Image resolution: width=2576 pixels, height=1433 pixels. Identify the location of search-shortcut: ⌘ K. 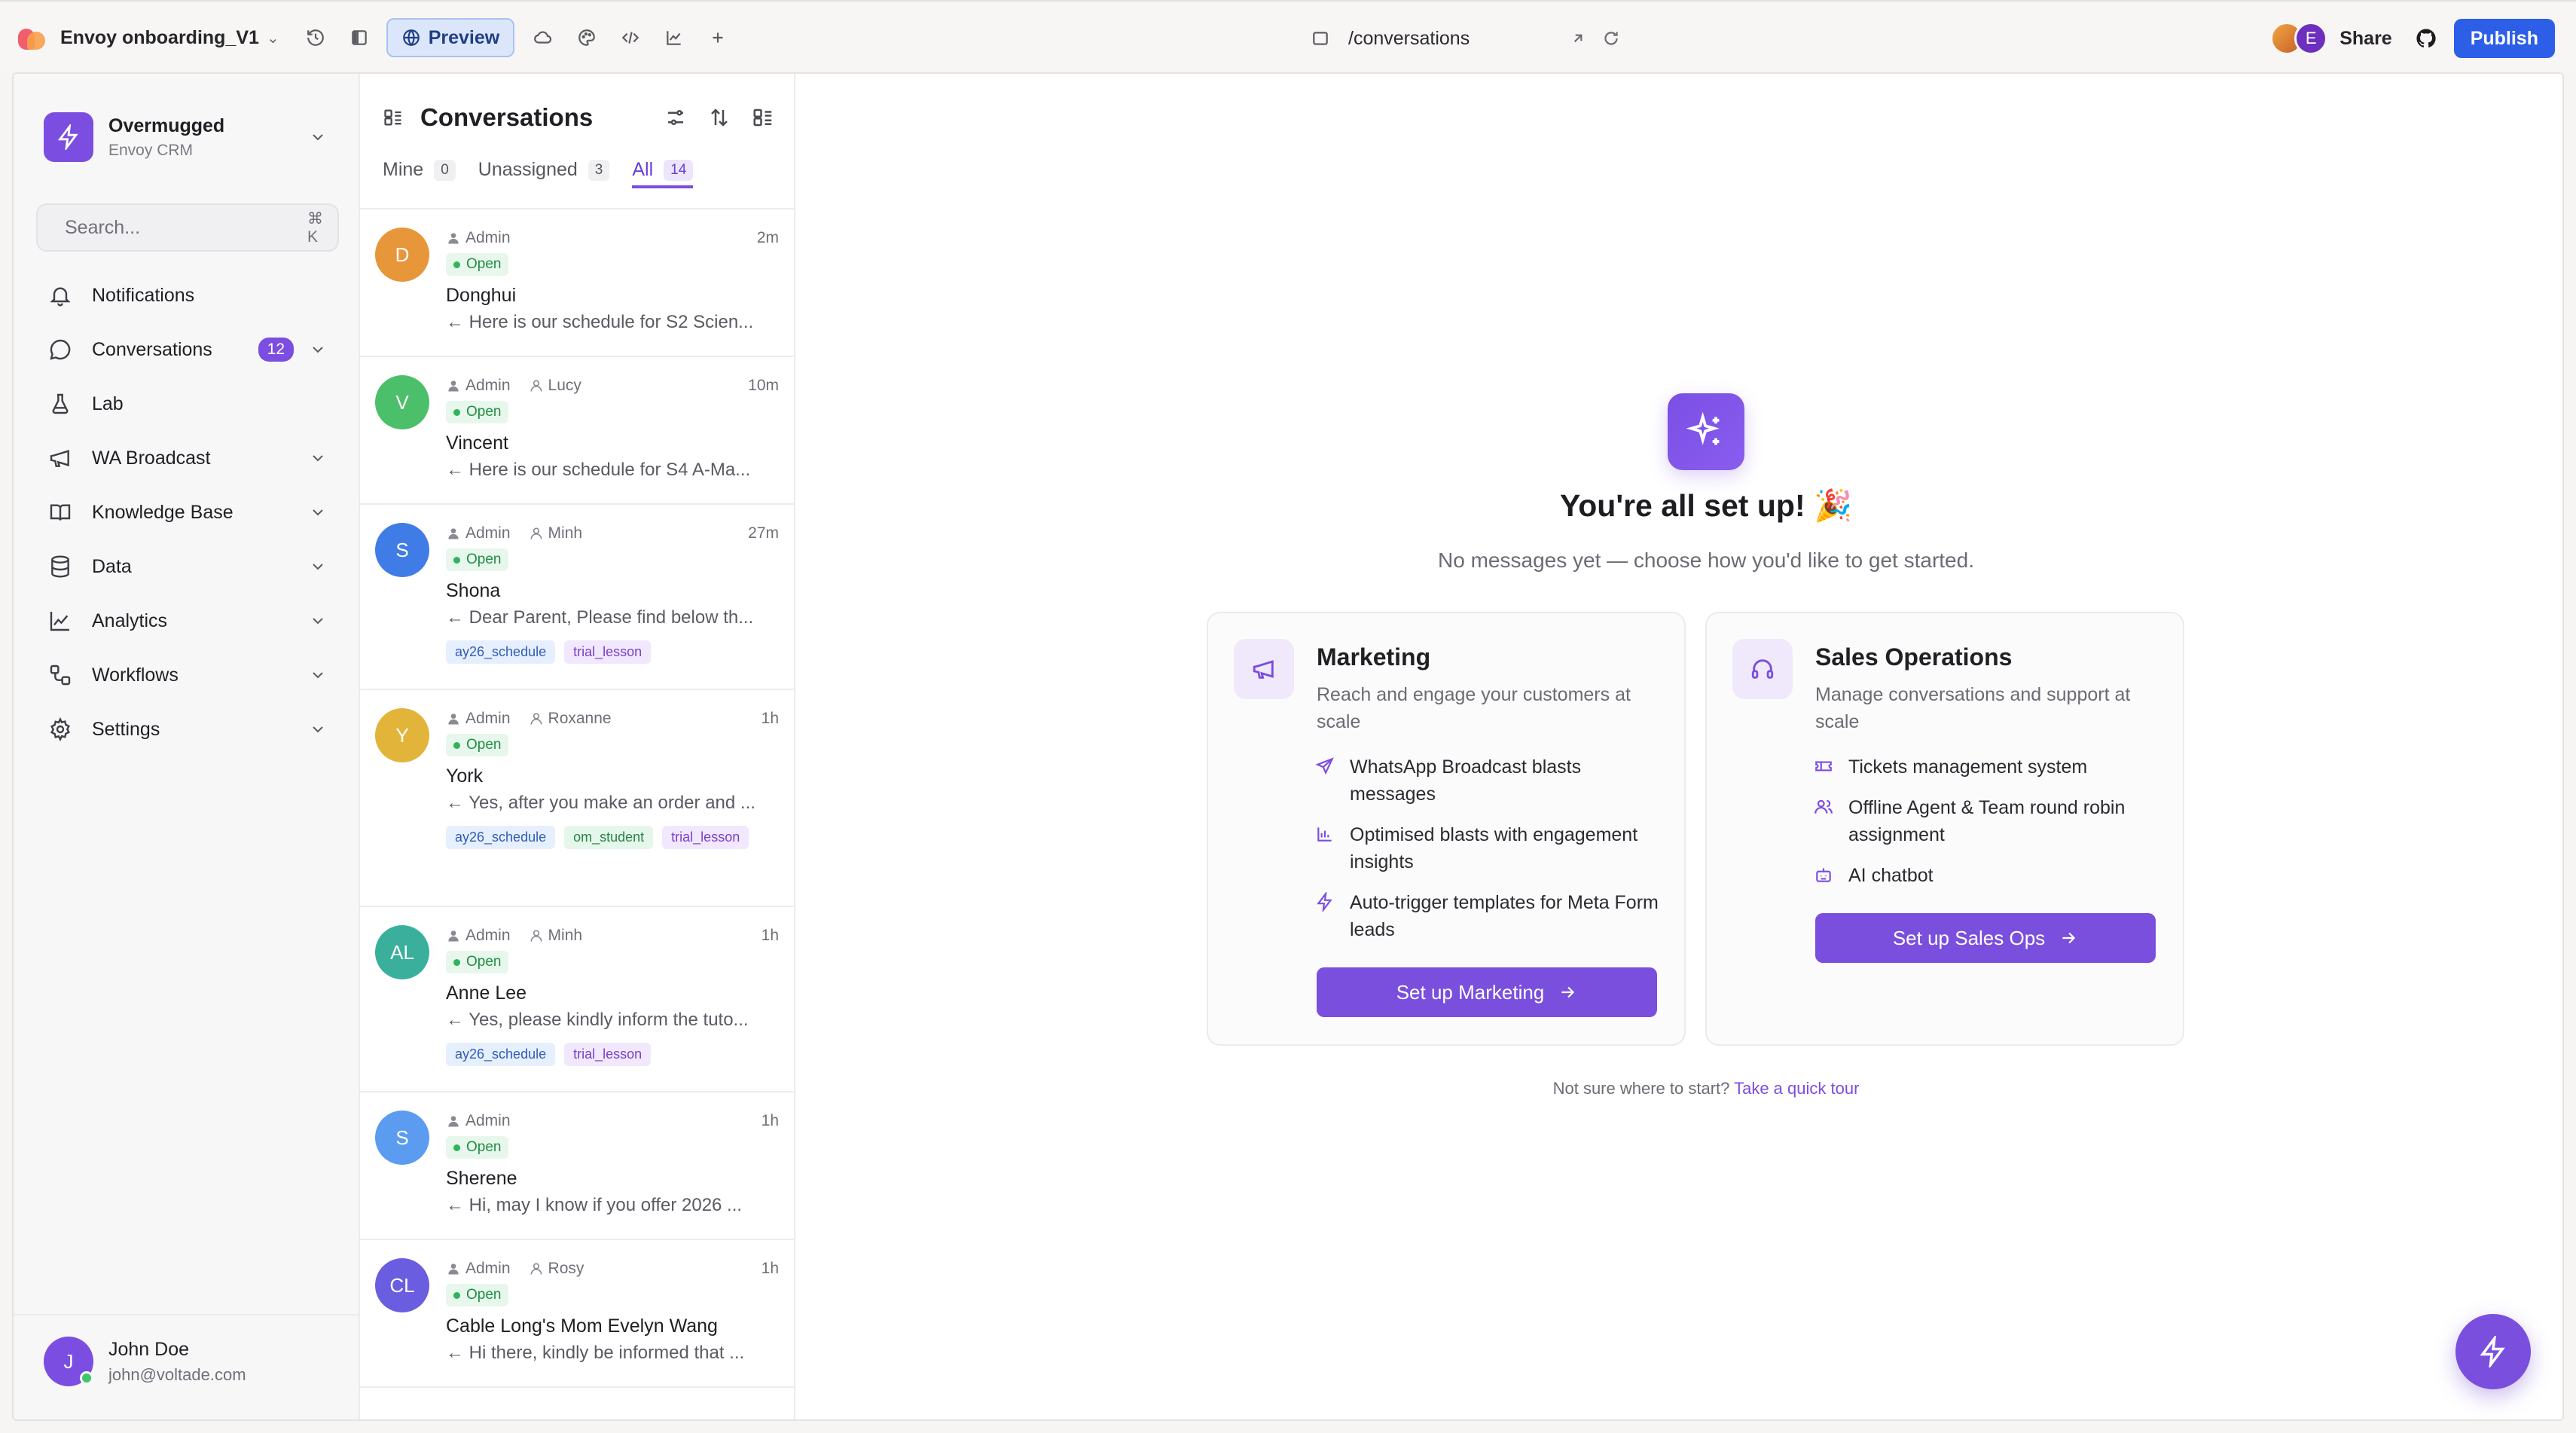
(315, 227).